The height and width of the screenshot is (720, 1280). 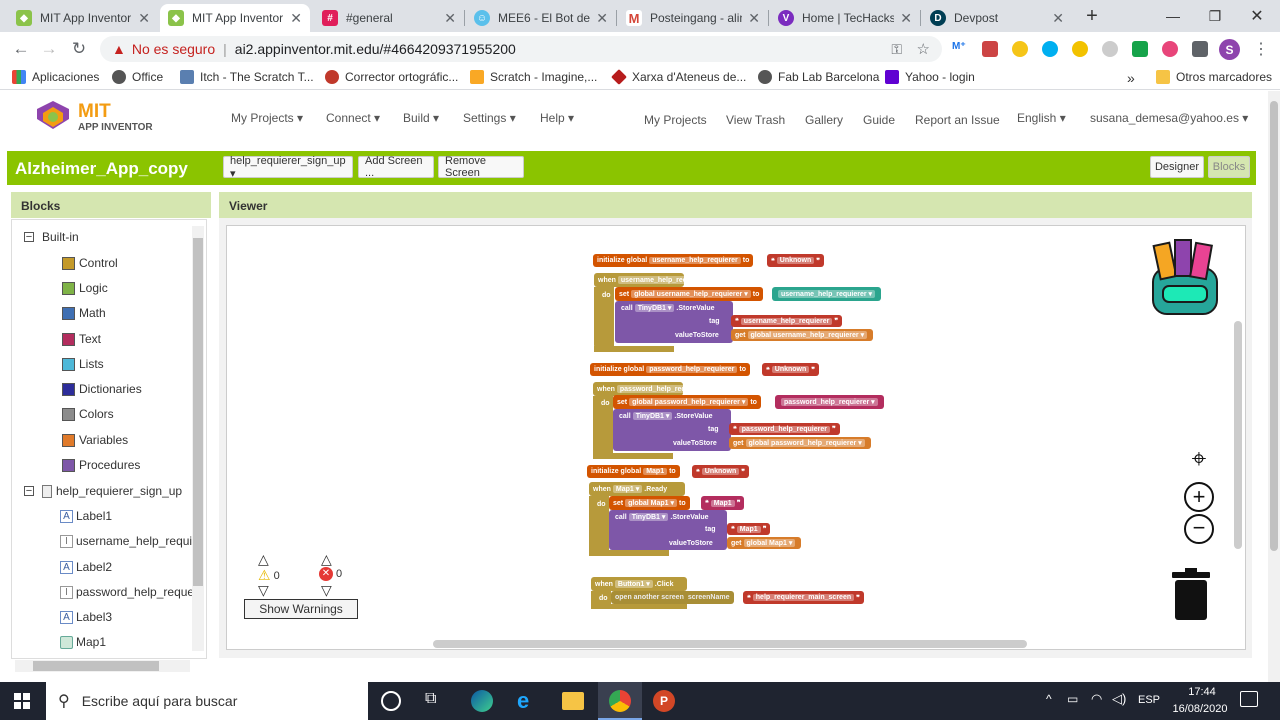 I want to click on username-text-property-block: username_help_requierer ▾, so click(x=827, y=294).